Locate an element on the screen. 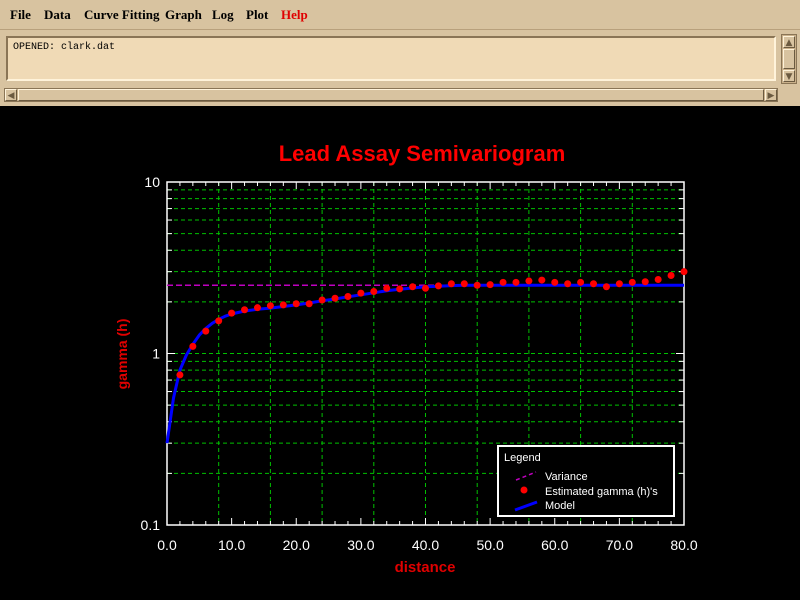 This screenshot has width=800, height=600. menu-file: File is located at coordinates (20, 15).